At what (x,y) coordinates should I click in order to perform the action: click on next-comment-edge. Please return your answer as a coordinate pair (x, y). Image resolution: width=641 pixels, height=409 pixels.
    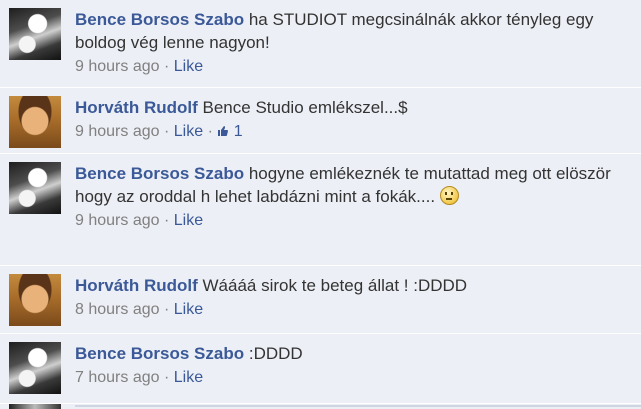
    Looking at the image, I should click on (320, 406).